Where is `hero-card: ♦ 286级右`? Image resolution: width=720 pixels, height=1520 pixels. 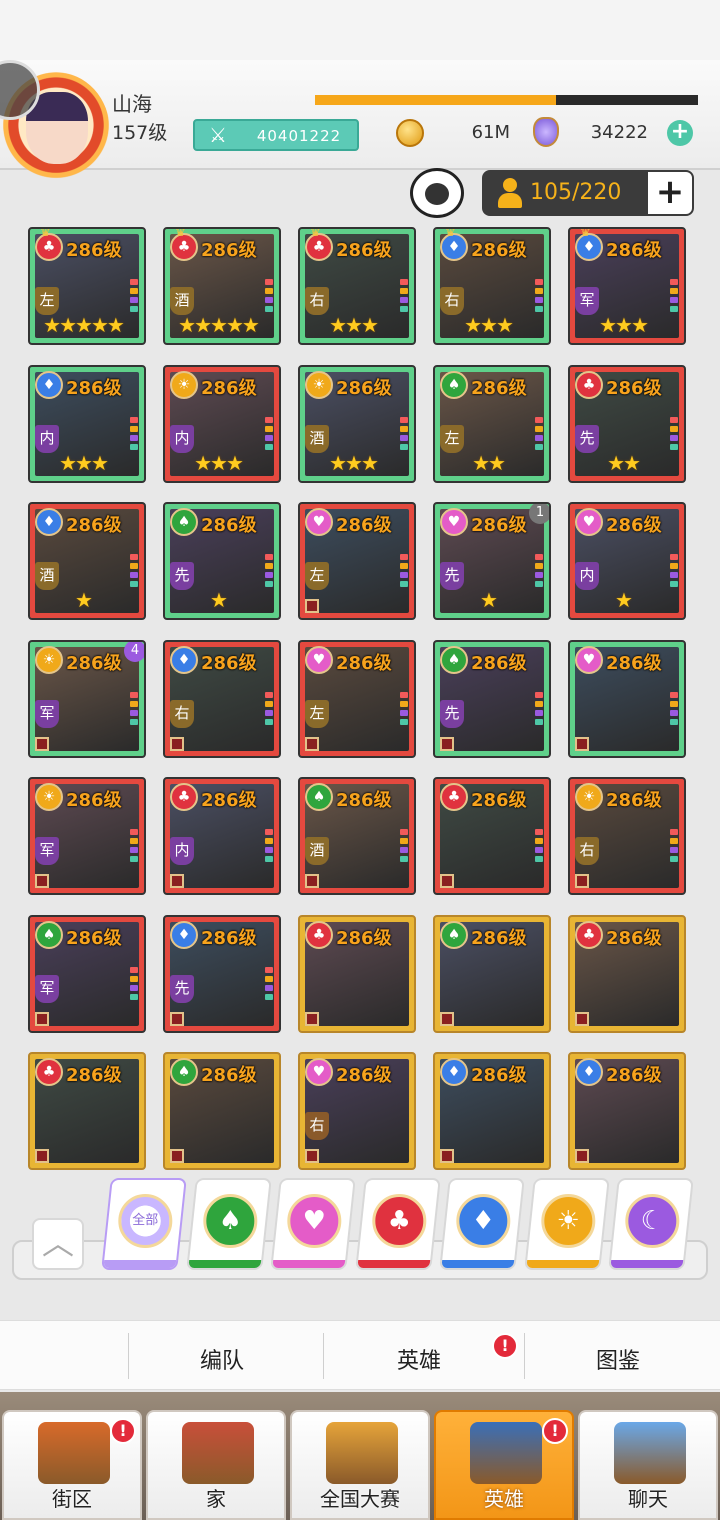 hero-card: ♦ 286级右 is located at coordinates (222, 698).